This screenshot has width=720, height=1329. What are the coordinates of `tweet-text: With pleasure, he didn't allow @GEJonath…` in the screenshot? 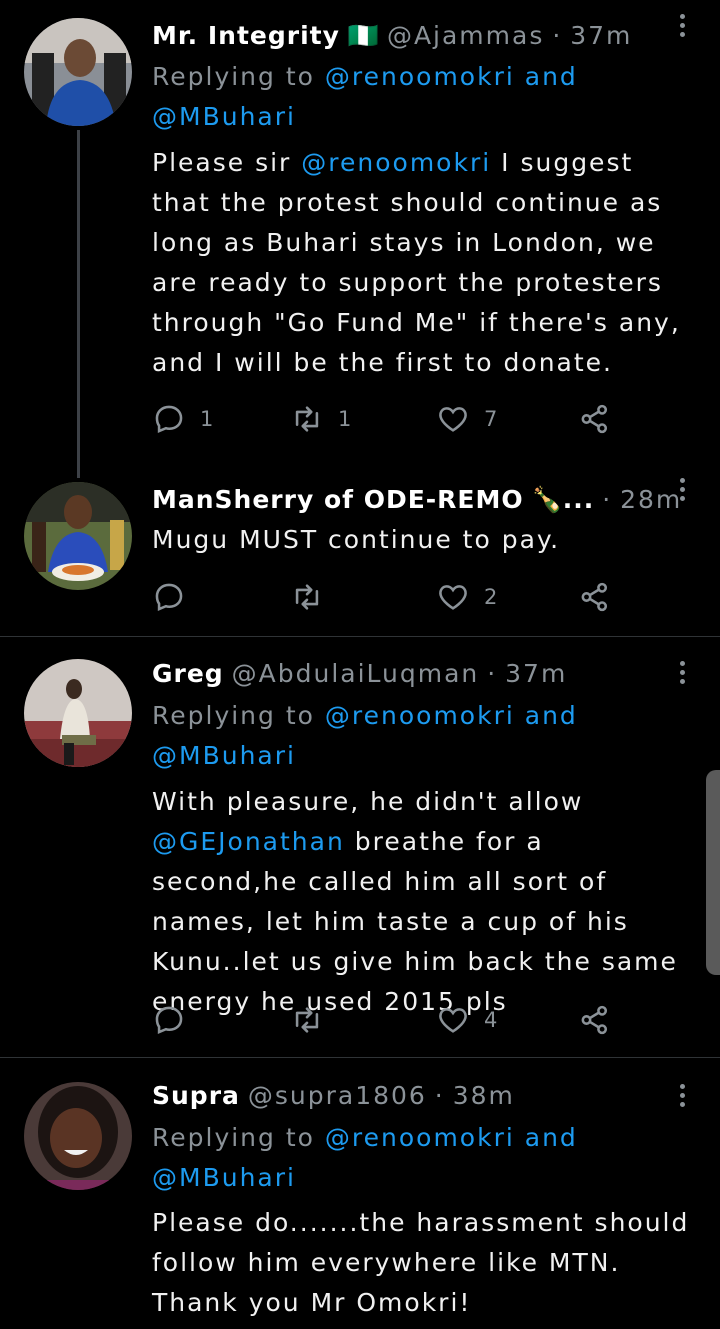 It's located at (422, 902).